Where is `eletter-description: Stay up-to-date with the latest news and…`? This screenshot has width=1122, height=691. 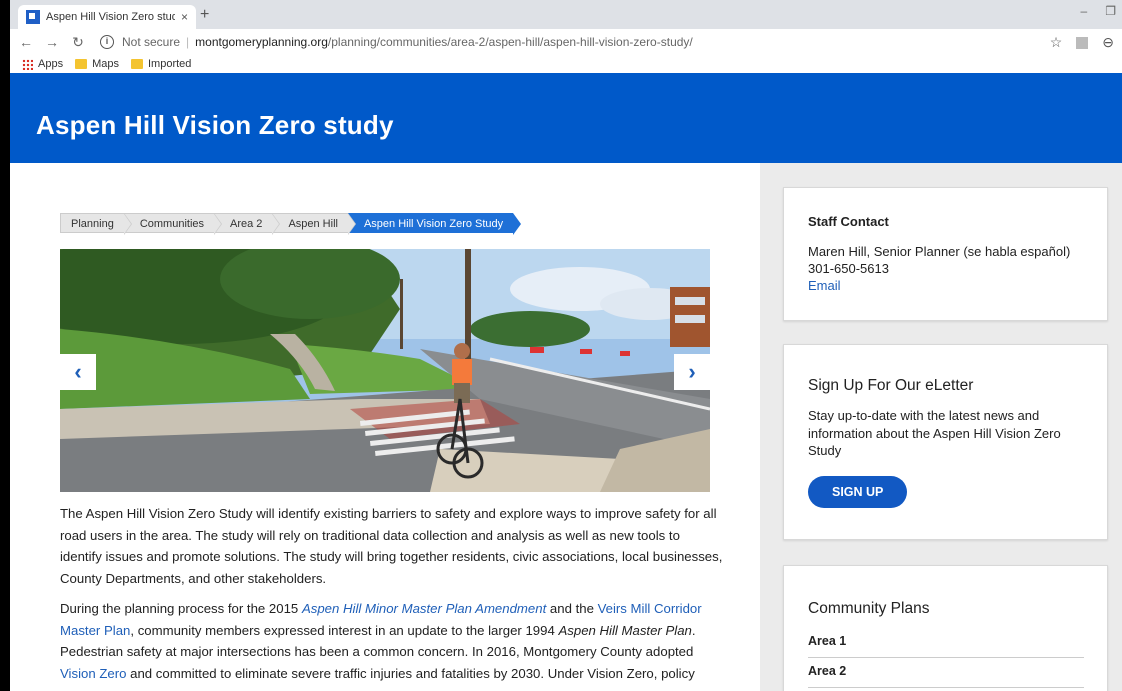
eletter-description: Stay up-to-date with the latest news and… is located at coordinates (934, 433).